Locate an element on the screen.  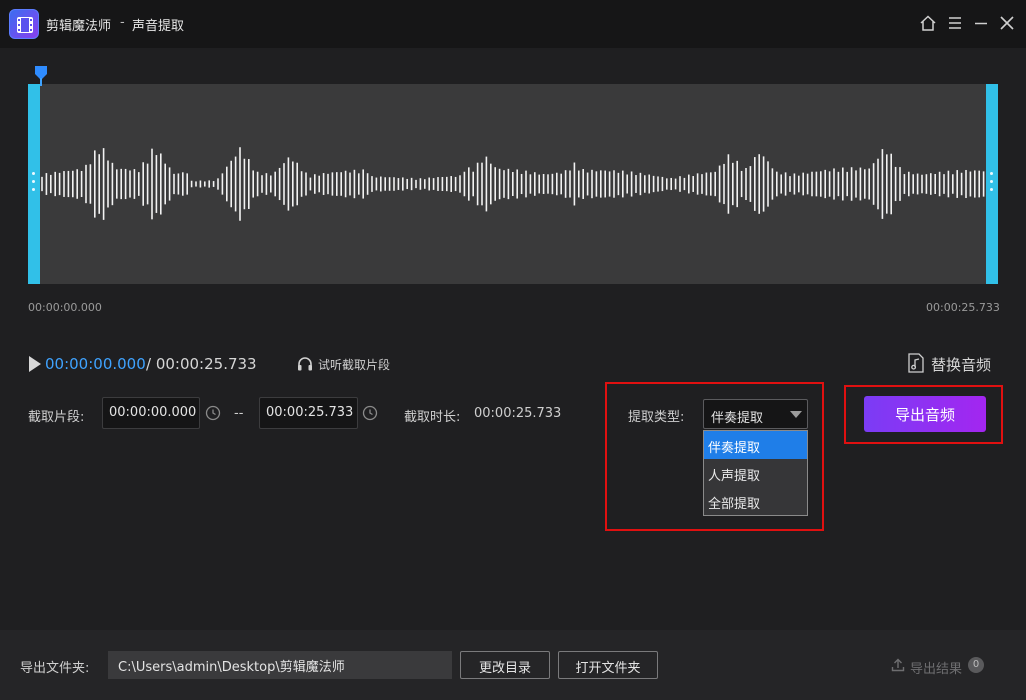
app-logo is located at coordinates (24, 24).